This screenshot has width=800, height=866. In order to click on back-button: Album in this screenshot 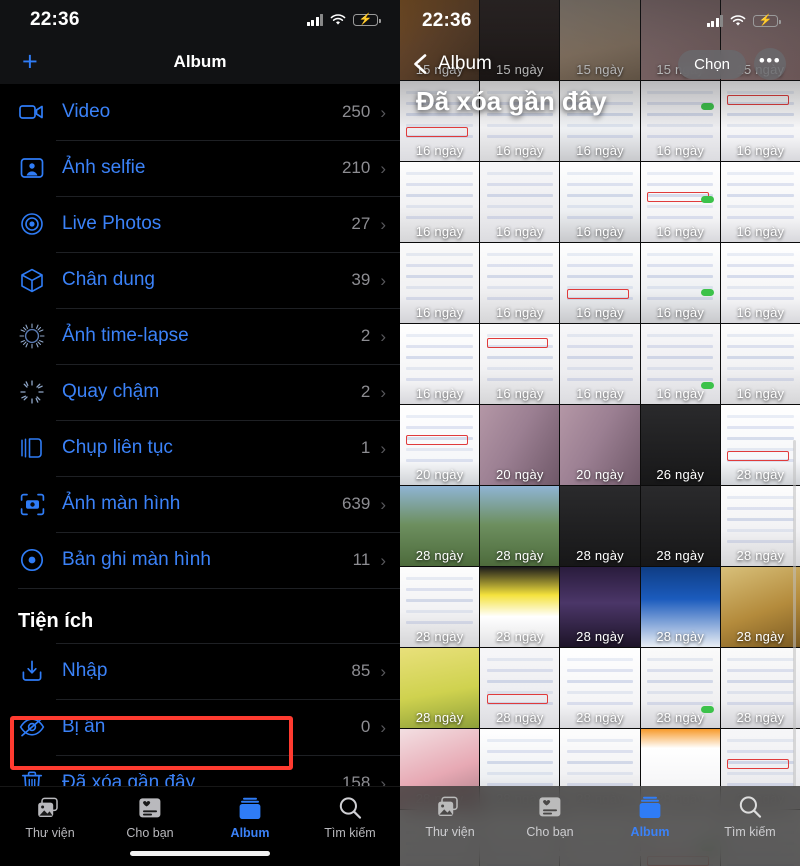, I will do `click(451, 64)`.